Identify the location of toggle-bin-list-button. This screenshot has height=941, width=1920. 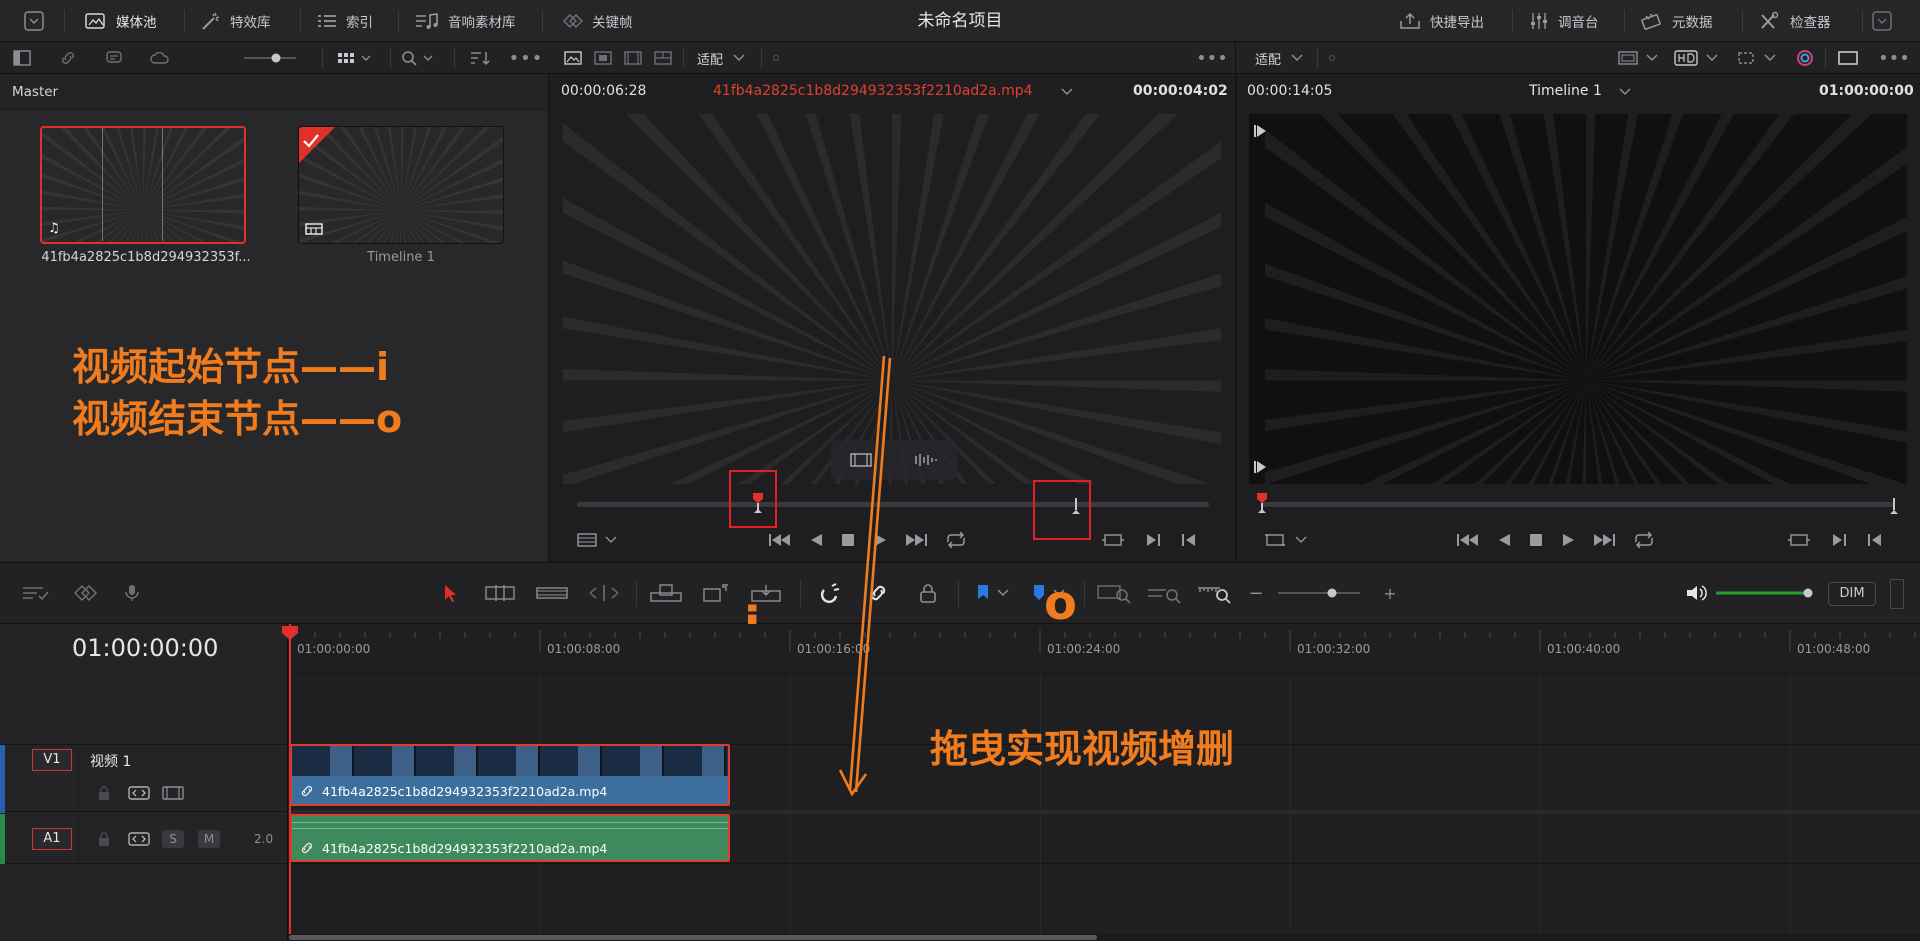
(22, 58).